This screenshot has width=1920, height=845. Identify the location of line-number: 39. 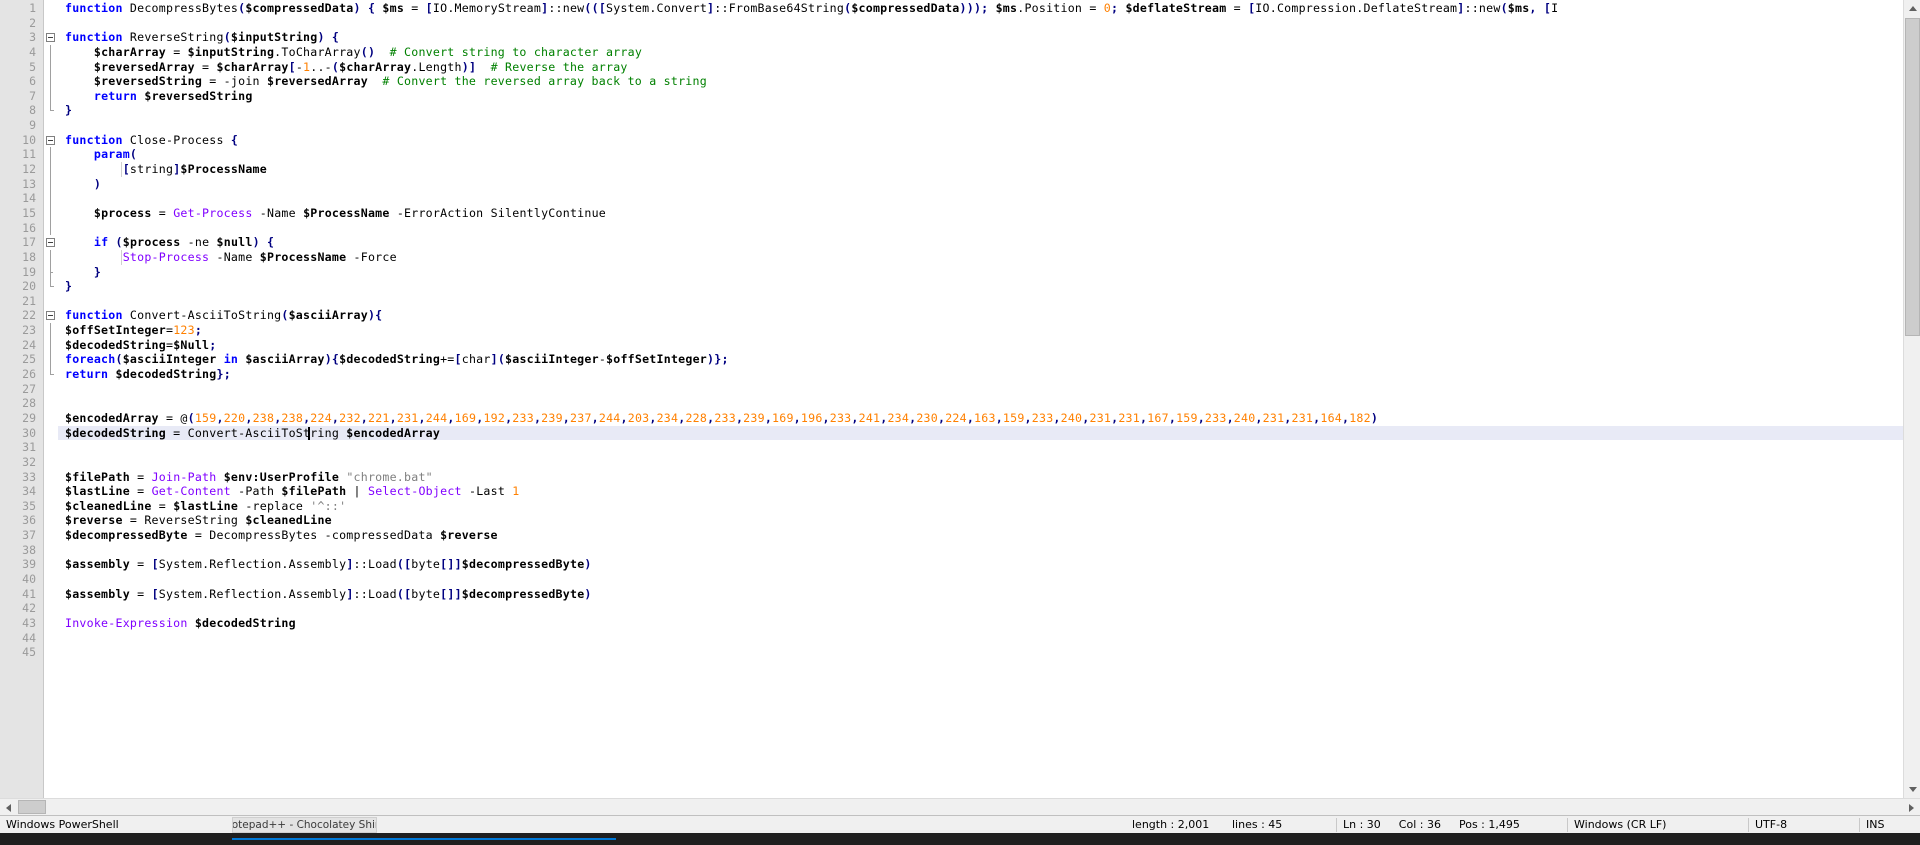
(29, 564).